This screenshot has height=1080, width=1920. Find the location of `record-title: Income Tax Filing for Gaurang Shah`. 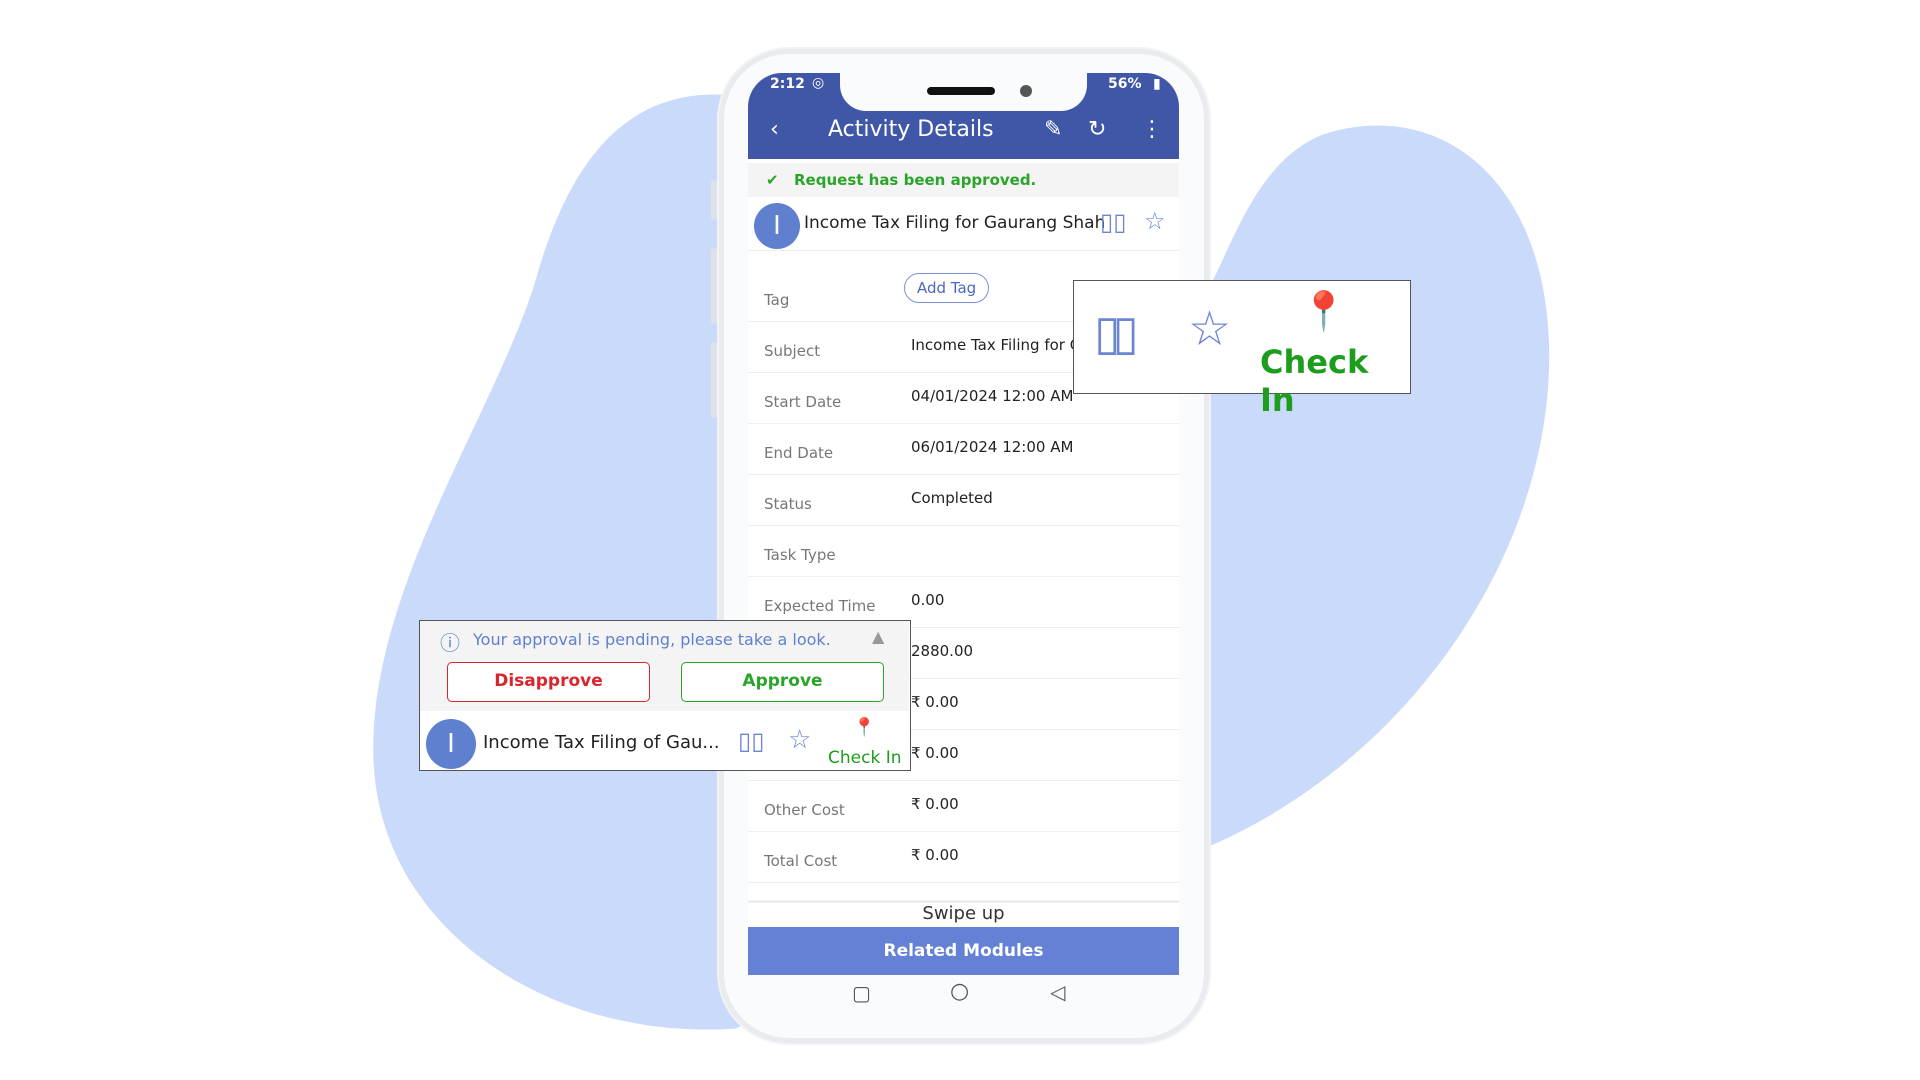

record-title: Income Tax Filing for Gaurang Shah is located at coordinates (955, 223).